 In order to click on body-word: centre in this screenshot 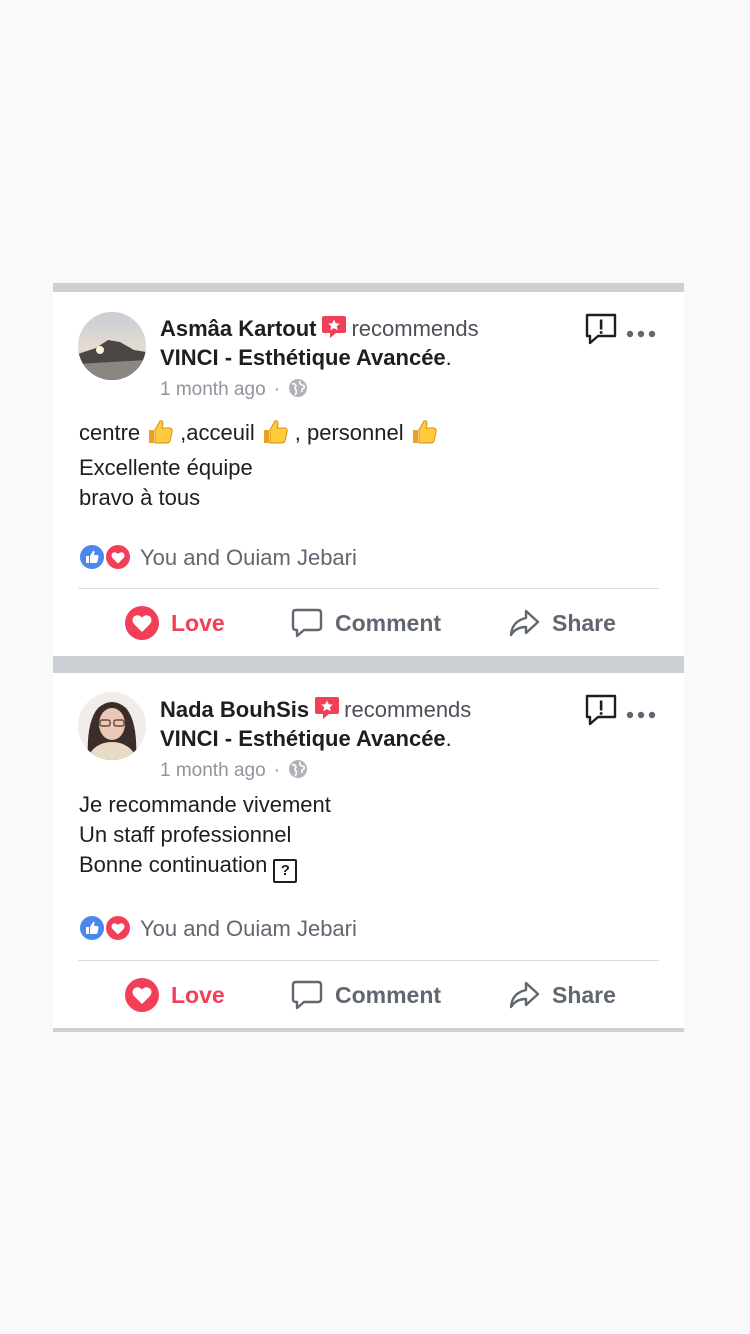, I will do `click(110, 432)`.